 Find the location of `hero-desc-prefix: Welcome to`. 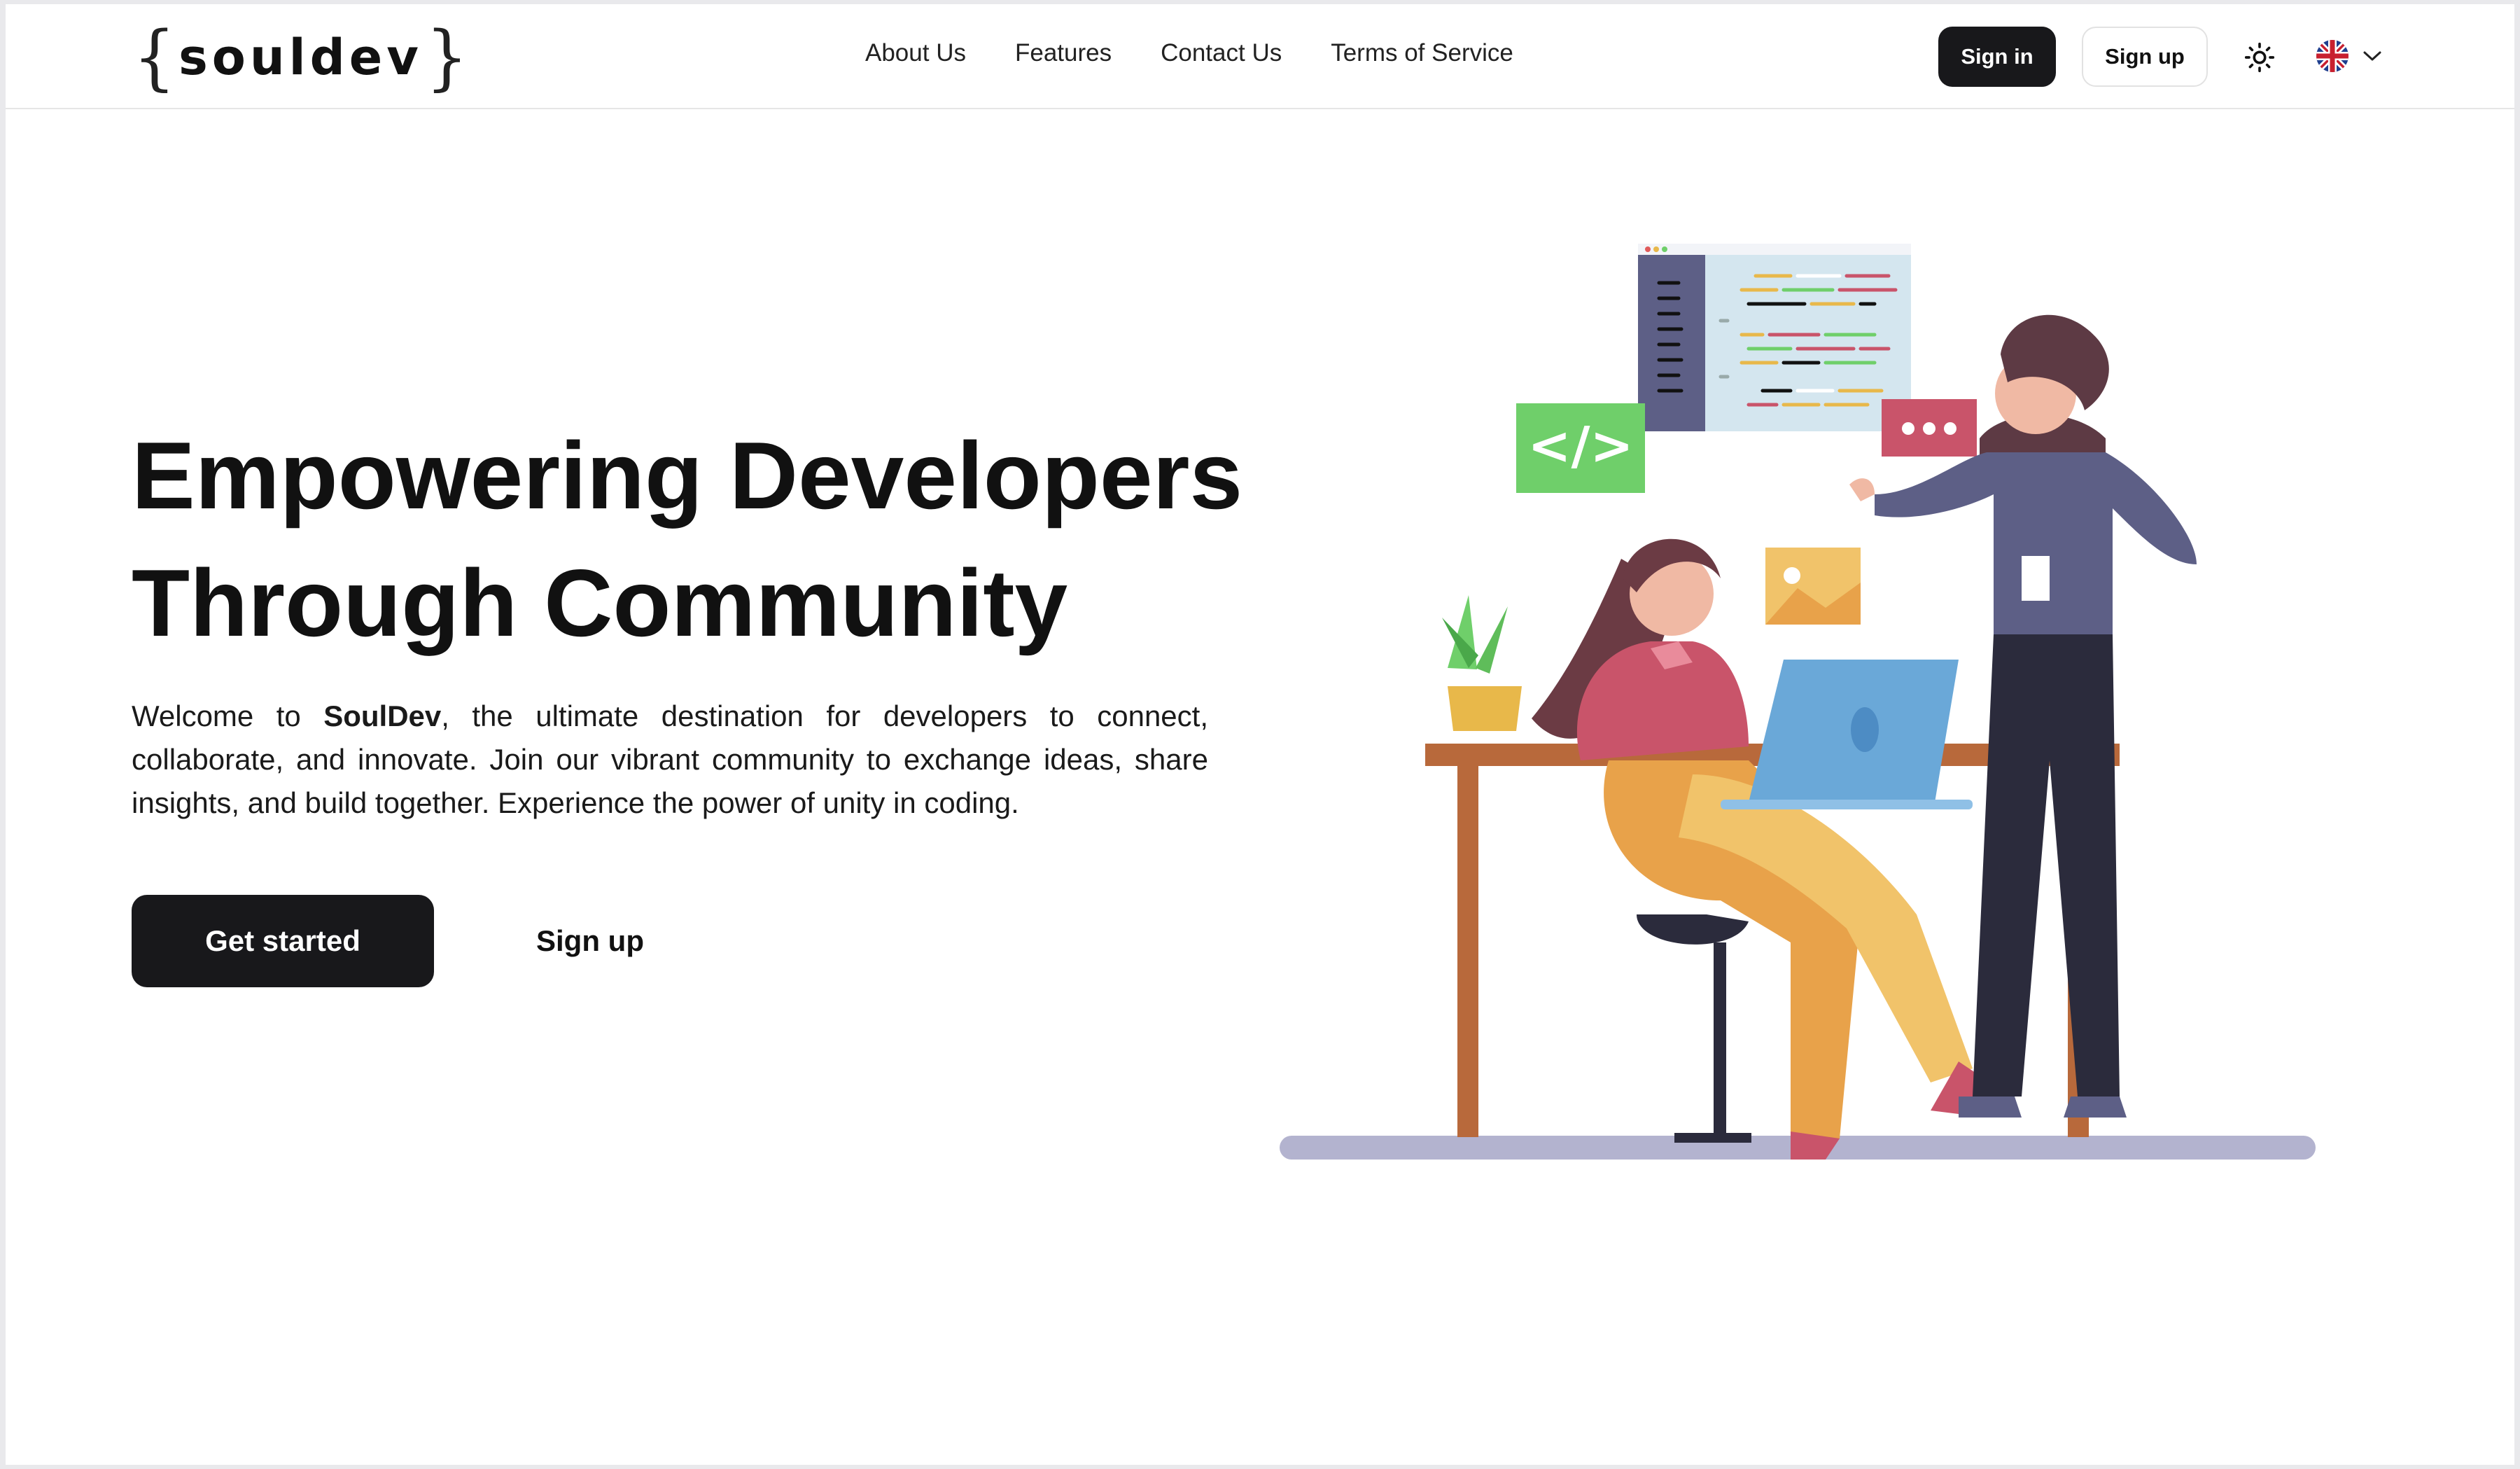

hero-desc-prefix: Welcome to is located at coordinates (228, 716).